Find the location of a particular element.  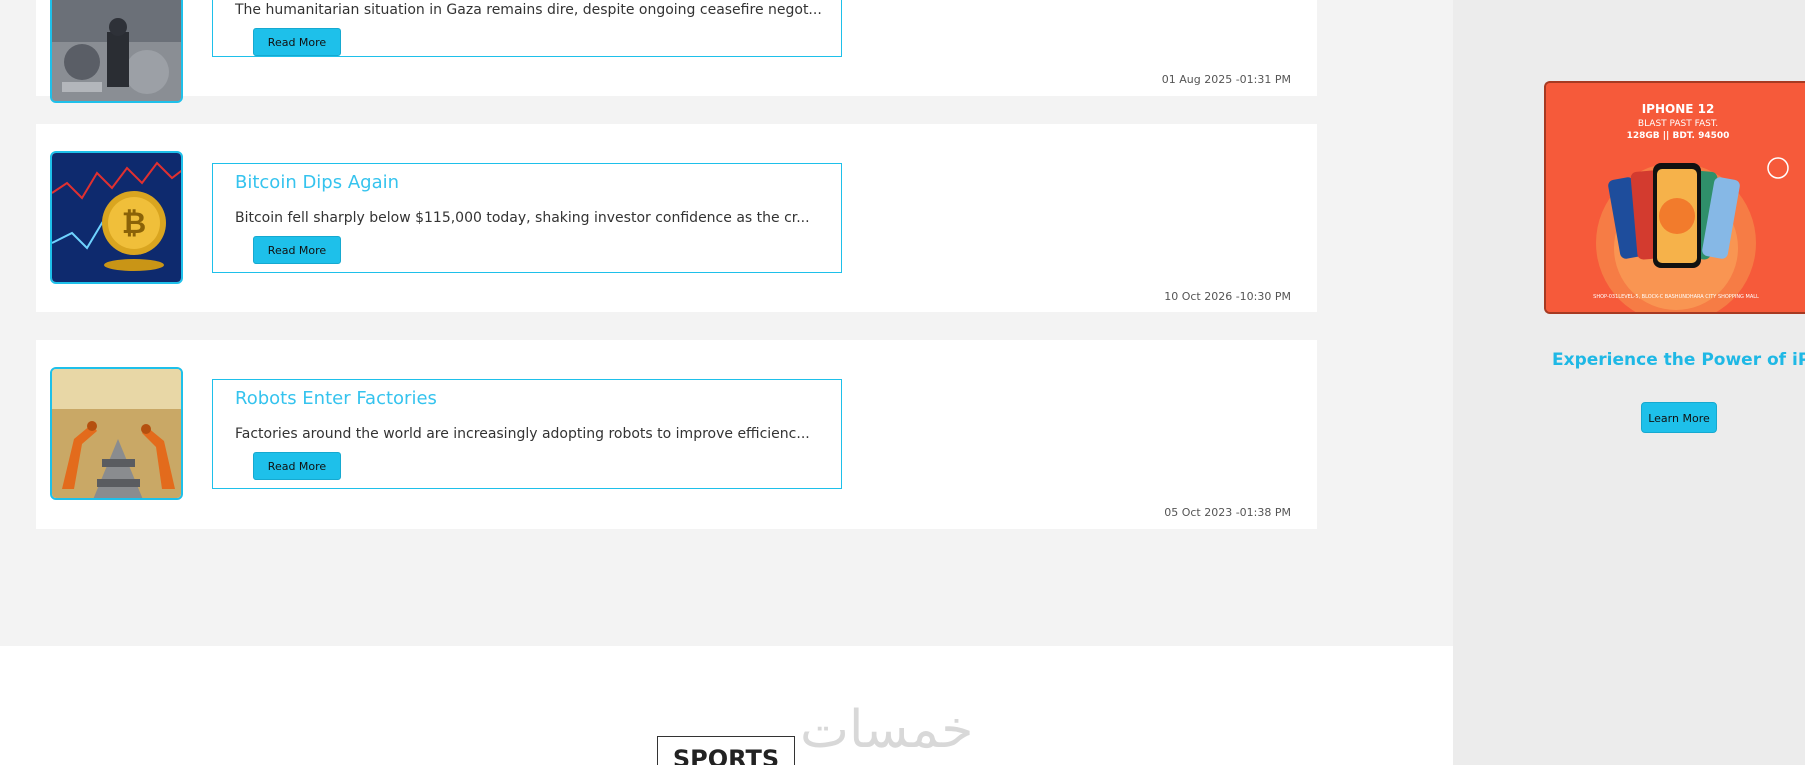

news-headline-link: Bitcoin Dips Again is located at coordinates (317, 182).